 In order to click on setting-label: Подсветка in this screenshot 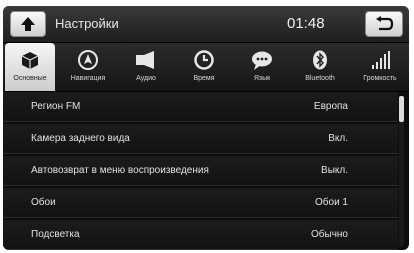, I will do `click(55, 234)`.